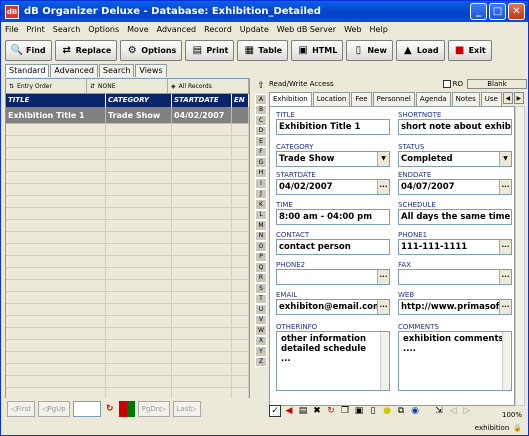  What do you see at coordinates (478, 11) in the screenshot?
I see `minimize-button: _` at bounding box center [478, 11].